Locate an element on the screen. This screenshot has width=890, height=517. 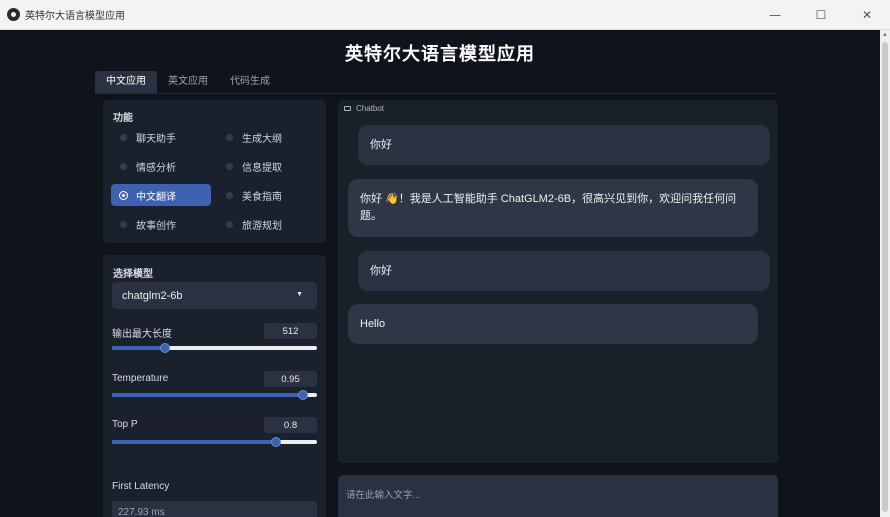
function-label: 功能 is located at coordinates (123, 118).